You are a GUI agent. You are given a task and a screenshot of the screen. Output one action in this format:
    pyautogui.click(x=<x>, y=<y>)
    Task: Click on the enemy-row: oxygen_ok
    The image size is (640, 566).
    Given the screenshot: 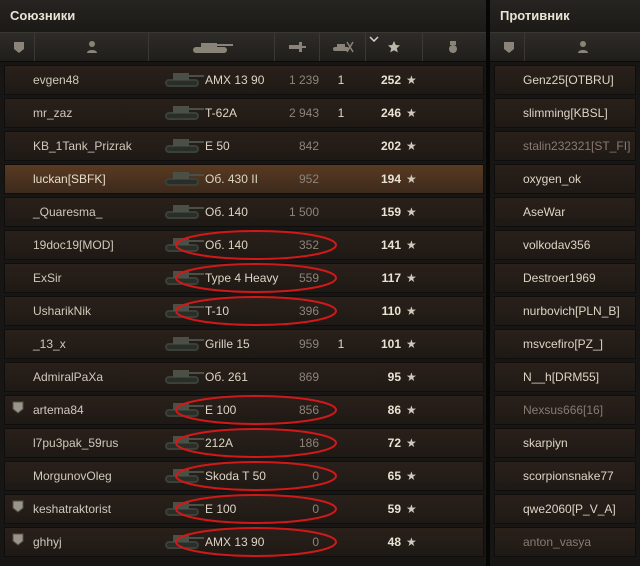 What is the action you would take?
    pyautogui.click(x=565, y=179)
    